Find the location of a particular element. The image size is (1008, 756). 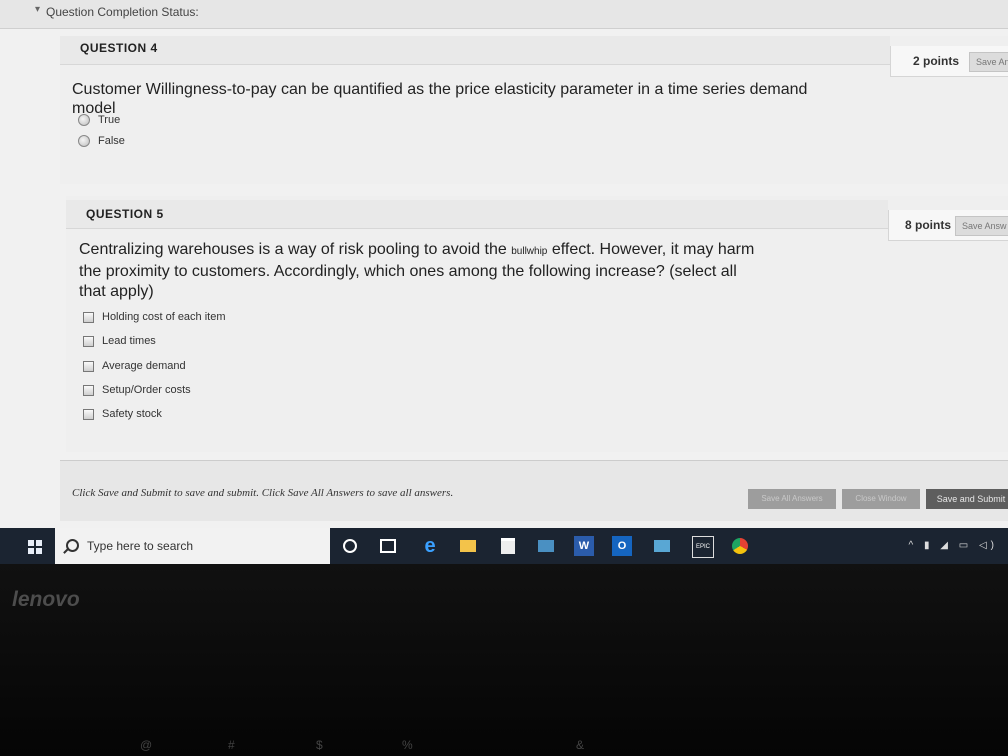

keyboard-key-hash: # is located at coordinates (231, 745).